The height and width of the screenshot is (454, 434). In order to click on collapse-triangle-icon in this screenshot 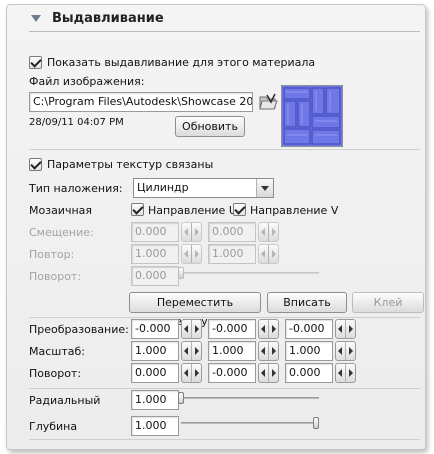, I will do `click(36, 18)`.